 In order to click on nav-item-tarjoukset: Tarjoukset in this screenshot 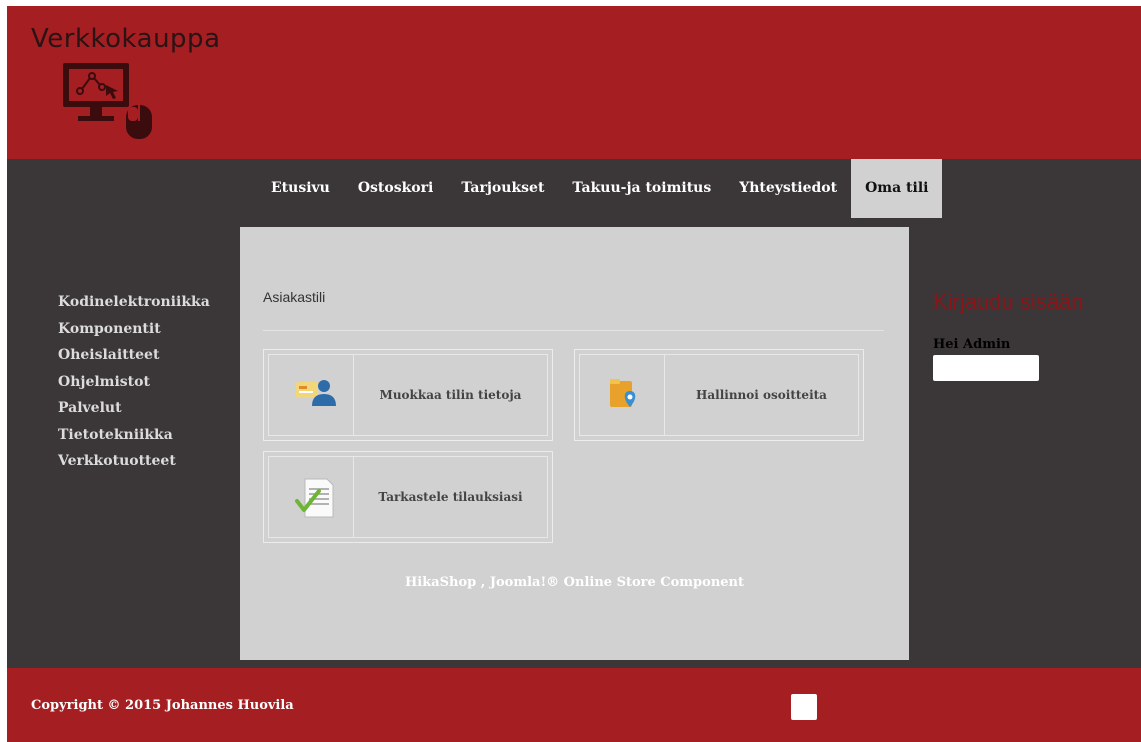, I will do `click(502, 188)`.